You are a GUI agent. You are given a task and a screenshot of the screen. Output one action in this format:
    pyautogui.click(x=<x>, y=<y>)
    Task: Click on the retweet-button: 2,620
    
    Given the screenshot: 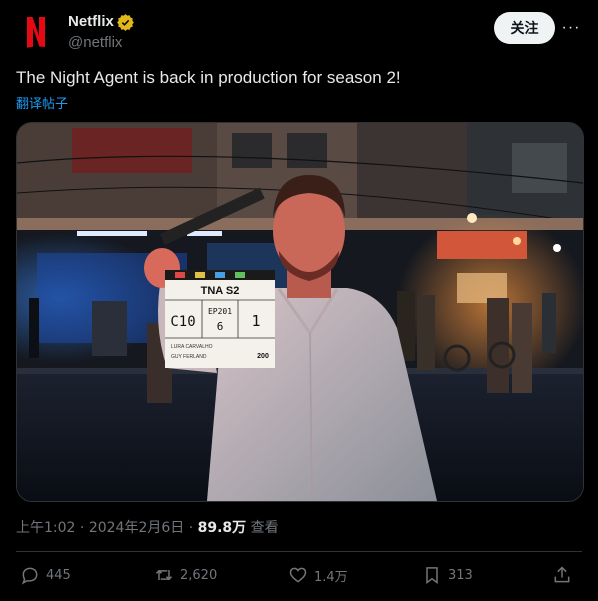 What is the action you would take?
    pyautogui.click(x=185, y=575)
    